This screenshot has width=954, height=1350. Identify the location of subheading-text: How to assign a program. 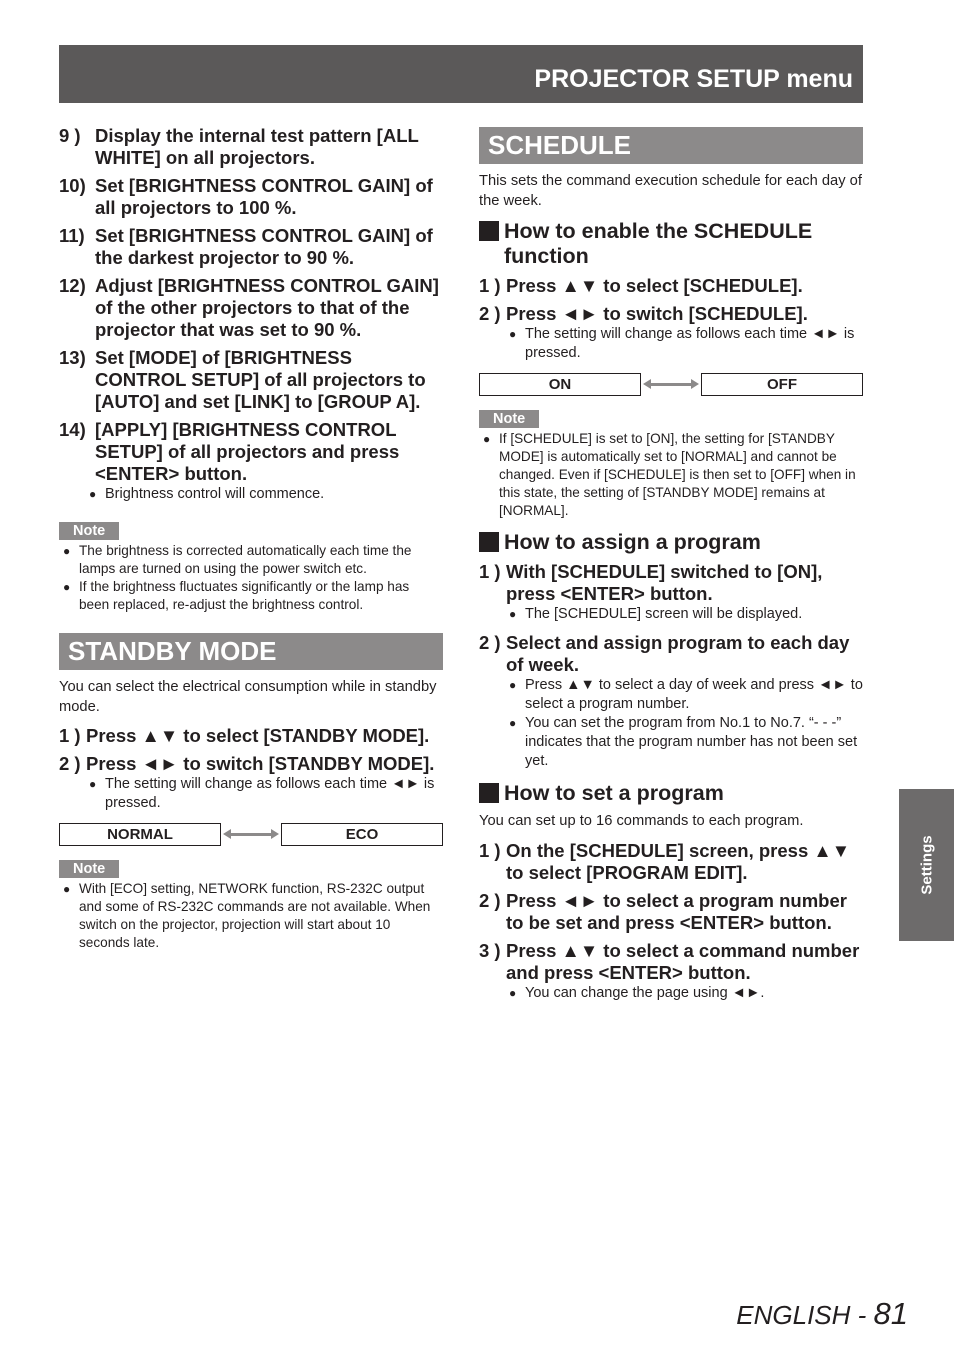
(632, 542).